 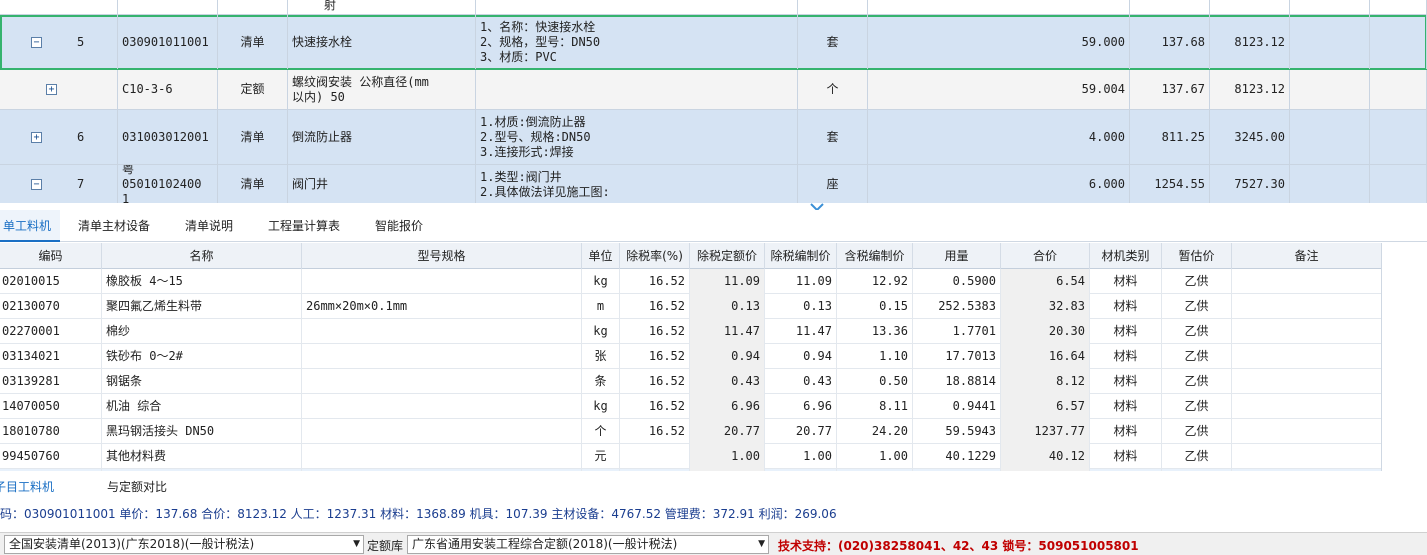 I want to click on type-cell: 清单, so click(x=253, y=184).